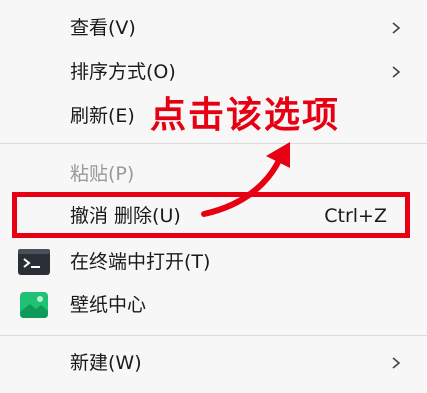 This screenshot has height=393, width=427. What do you see at coordinates (34, 262) in the screenshot?
I see `terminal-icon` at bounding box center [34, 262].